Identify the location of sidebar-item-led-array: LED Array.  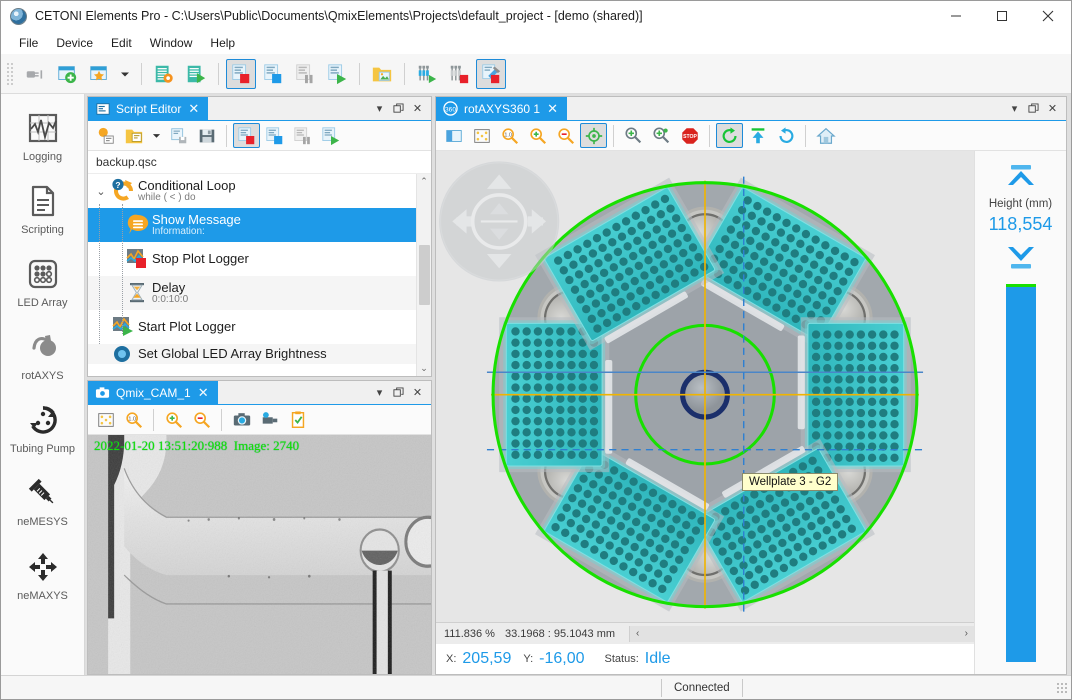
(43, 282).